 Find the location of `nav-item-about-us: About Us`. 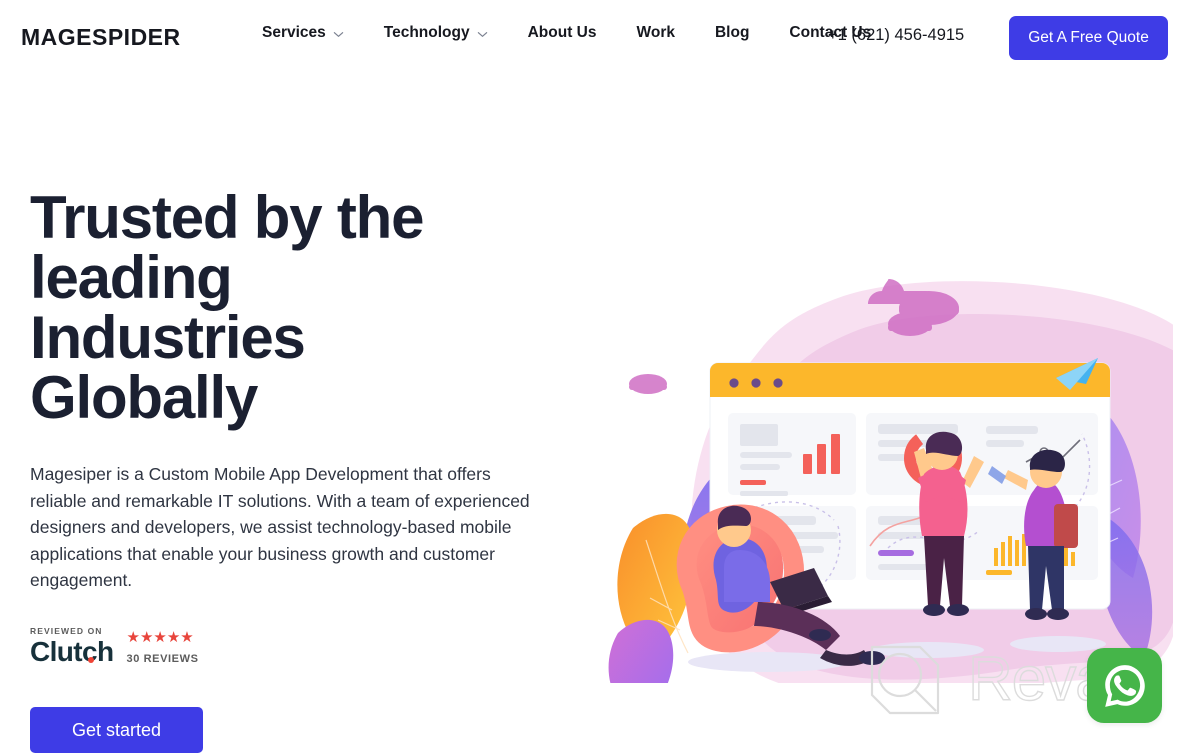

nav-item-about-us: About Us is located at coordinates (571, 33).